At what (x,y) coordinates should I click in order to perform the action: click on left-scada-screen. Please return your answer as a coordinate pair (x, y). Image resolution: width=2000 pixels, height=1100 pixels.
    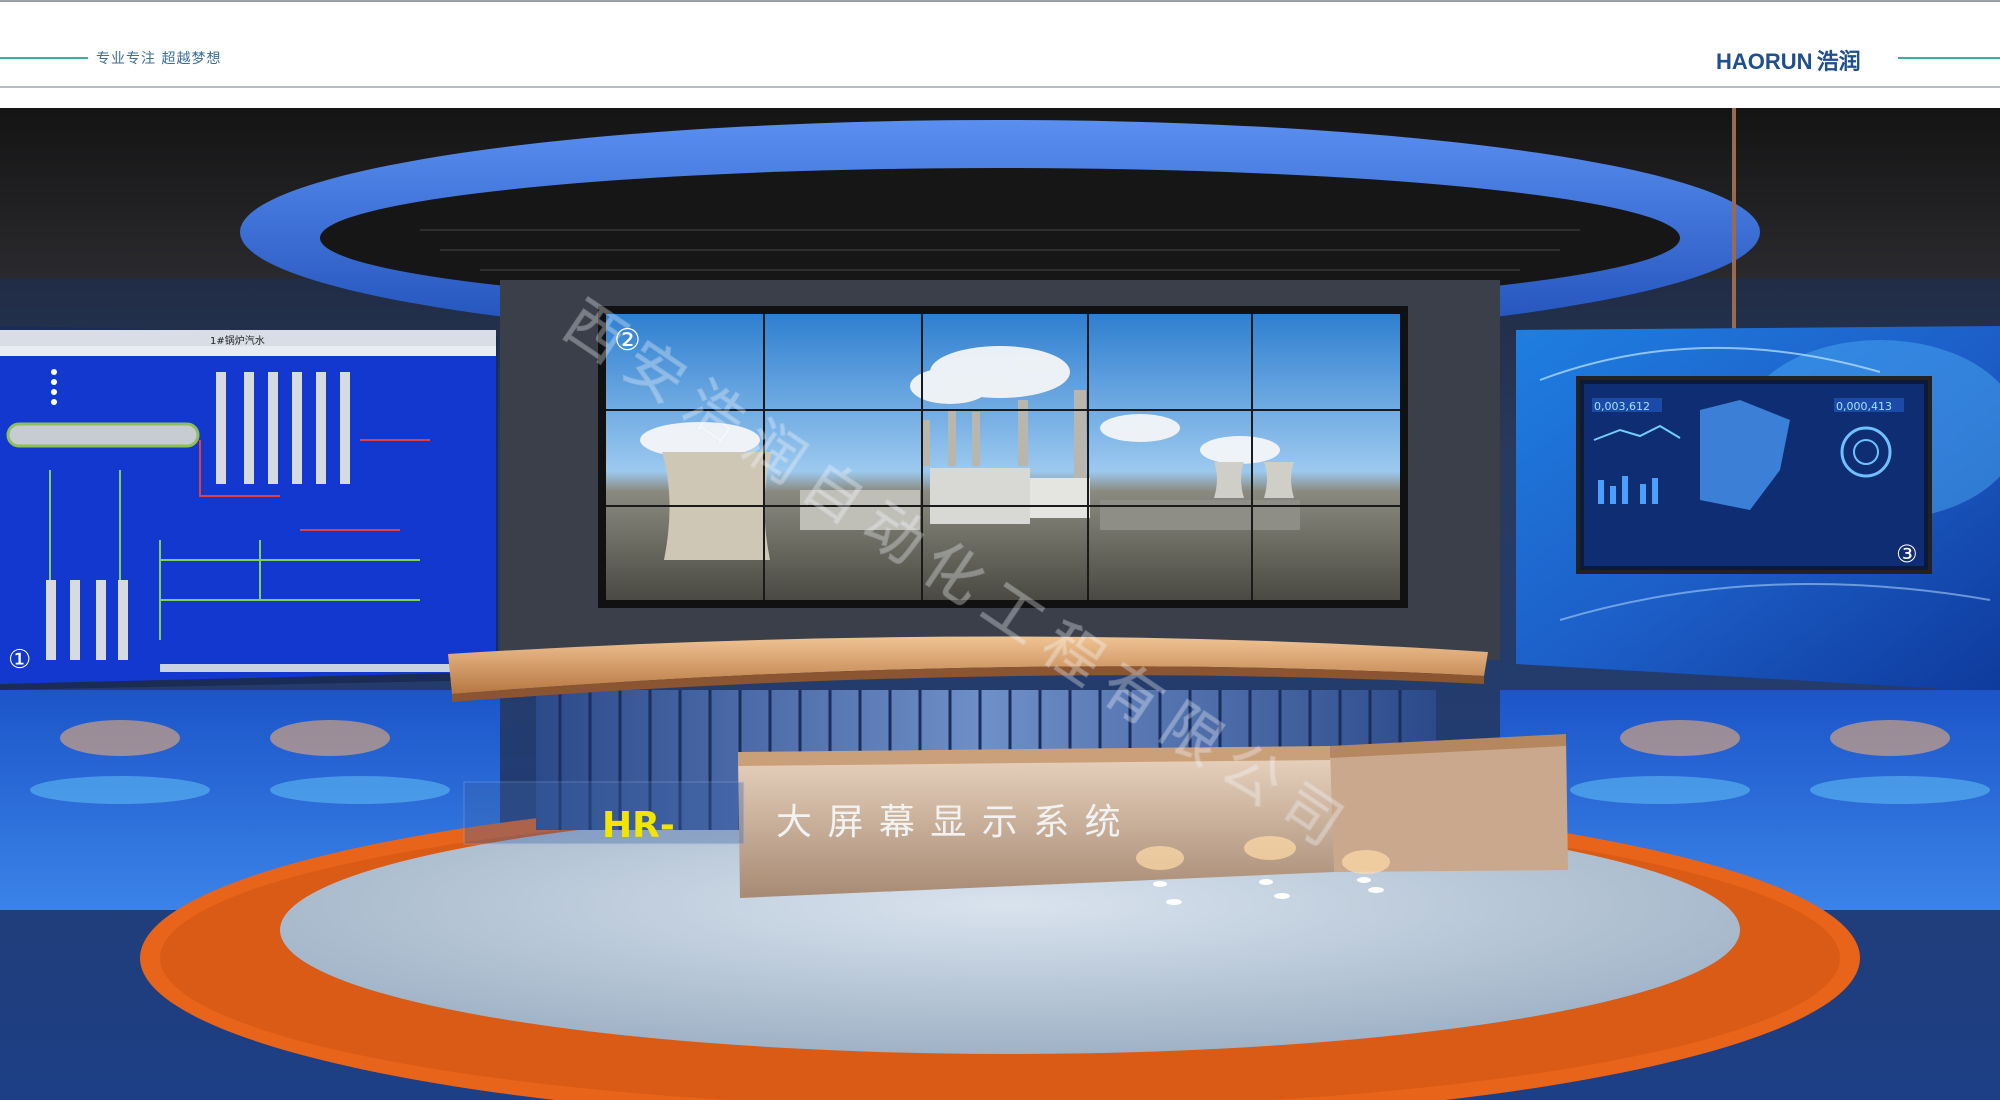
    Looking at the image, I should click on (249, 508).